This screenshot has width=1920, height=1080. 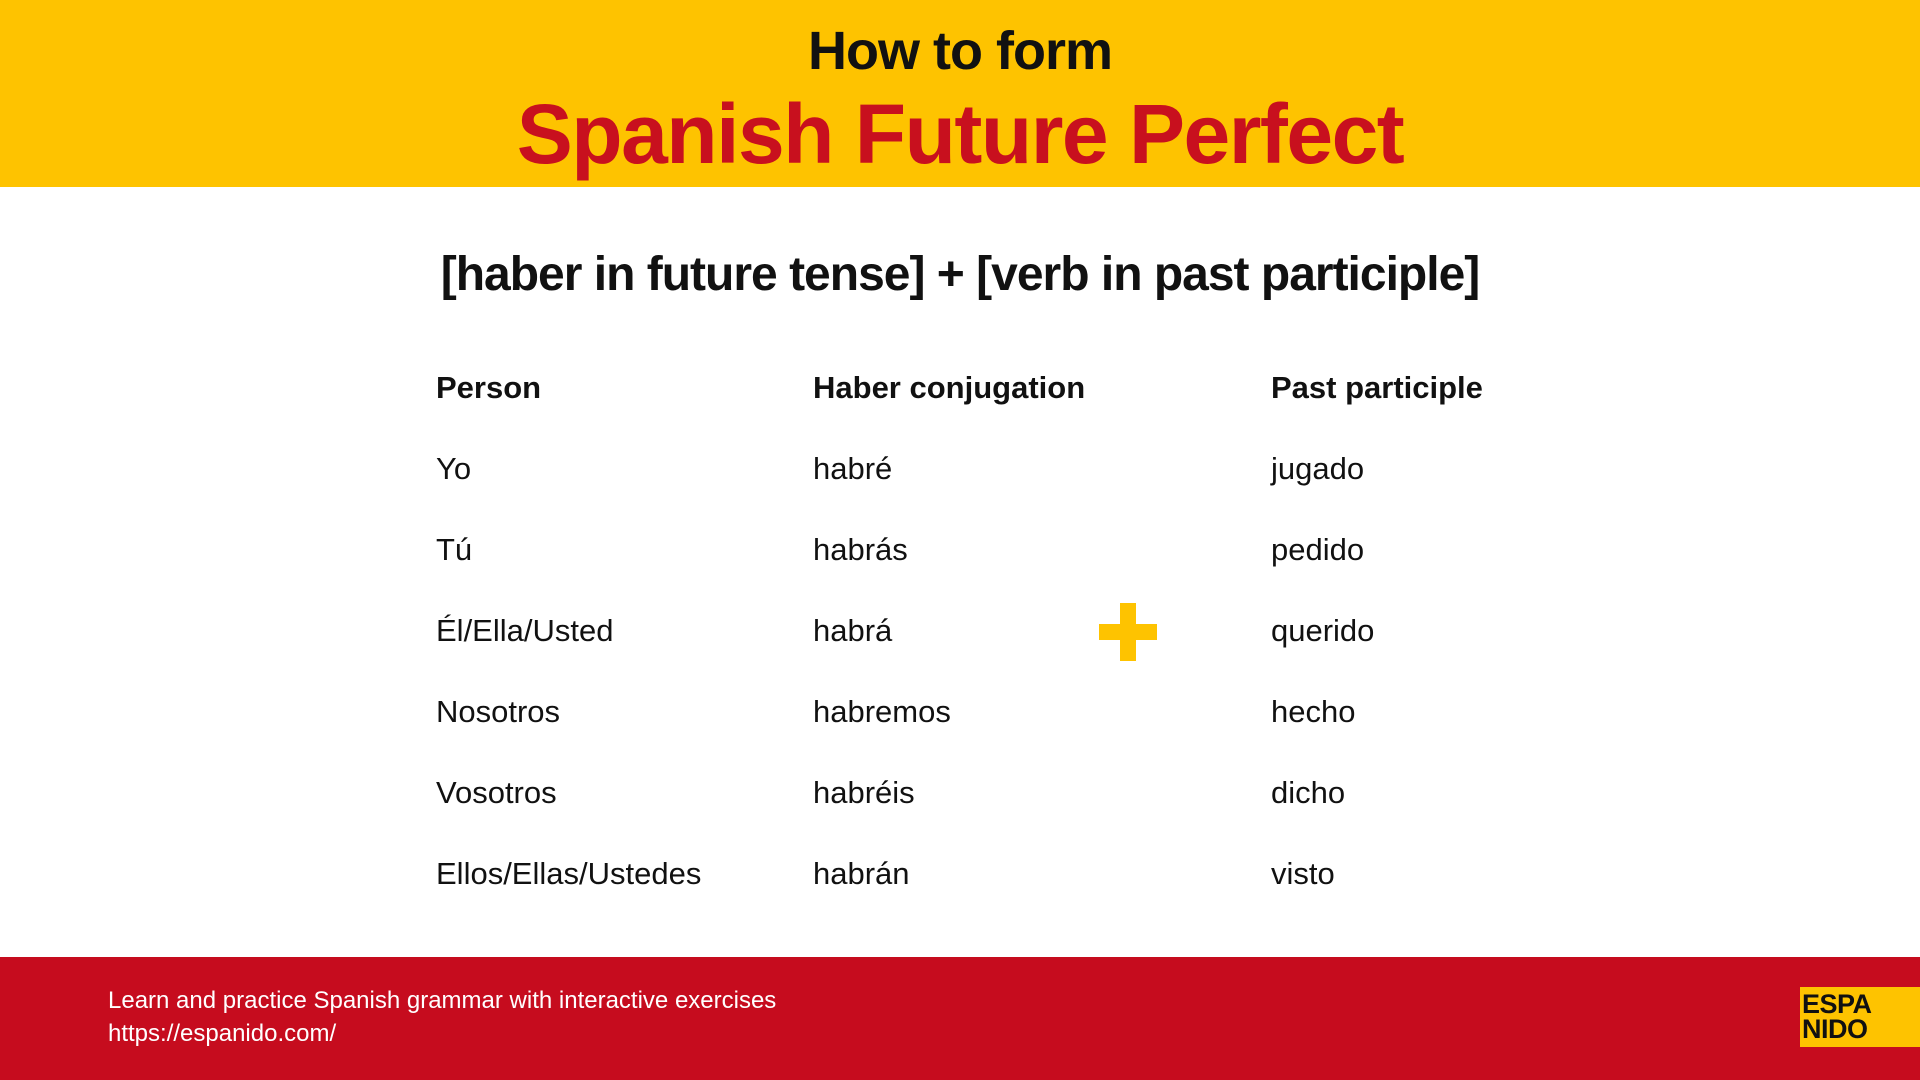 What do you see at coordinates (454, 549) in the screenshot?
I see `table-cell-person: Tú` at bounding box center [454, 549].